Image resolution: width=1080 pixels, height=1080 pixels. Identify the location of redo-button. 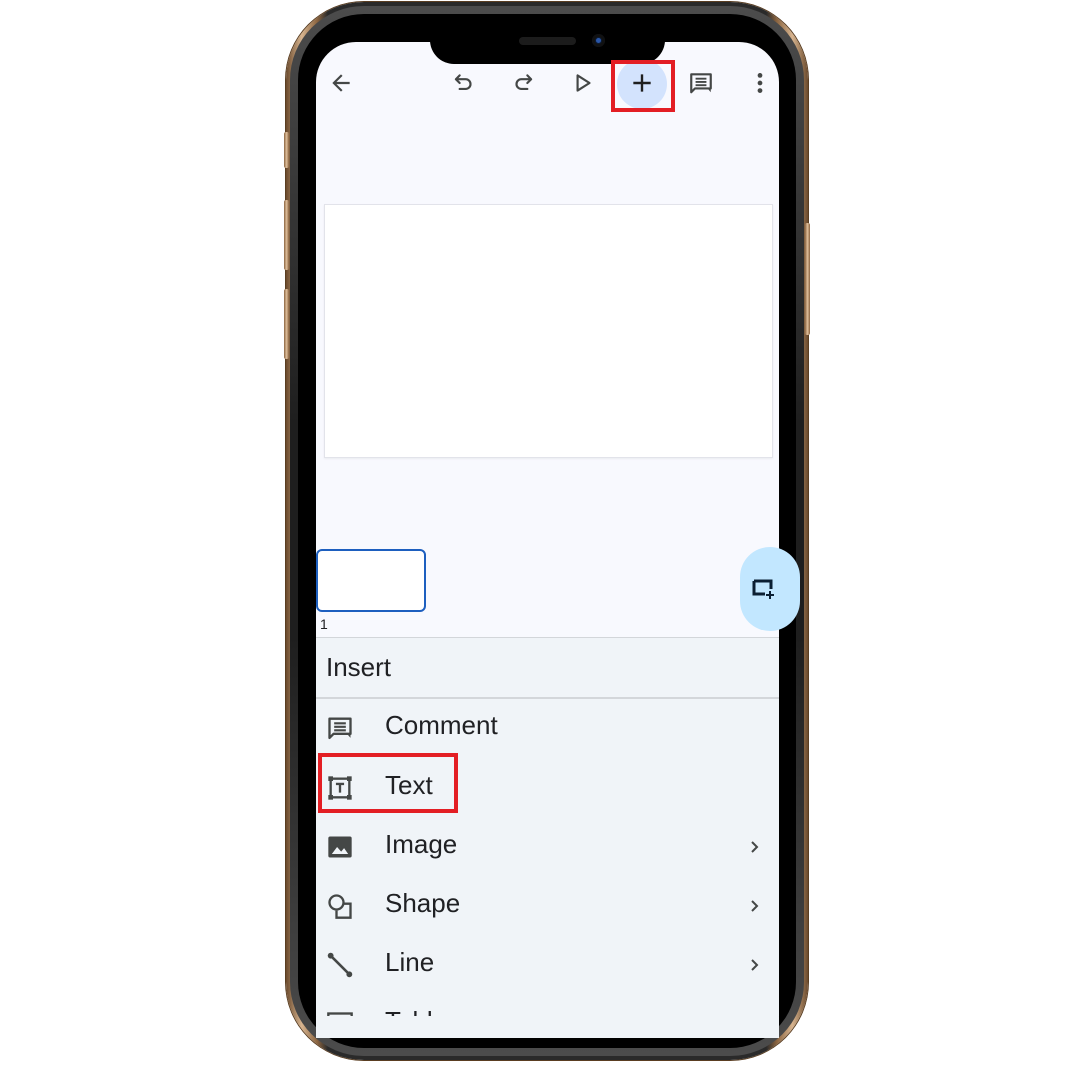
(523, 83).